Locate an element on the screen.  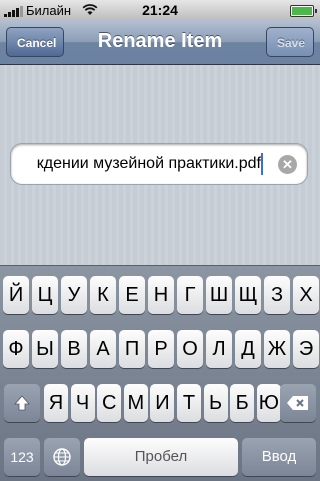
key-Ж: Ж is located at coordinates (277, 349).